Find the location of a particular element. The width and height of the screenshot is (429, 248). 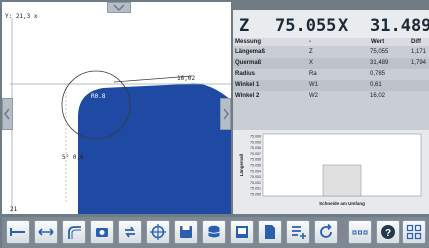

y-tick-label: 75.060 is located at coordinates (255, 137).